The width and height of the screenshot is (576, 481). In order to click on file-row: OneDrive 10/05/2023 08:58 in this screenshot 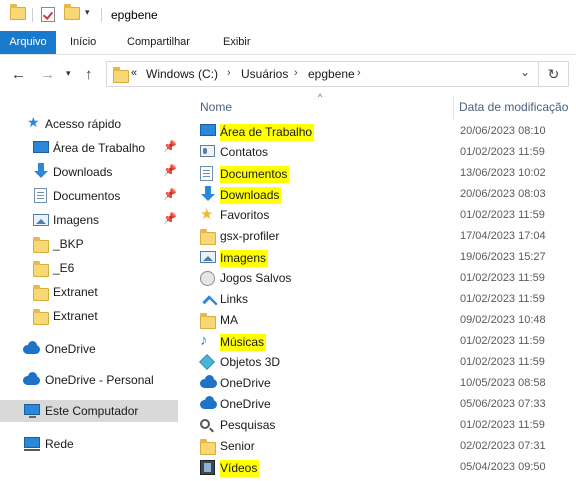, I will do `click(382, 383)`.